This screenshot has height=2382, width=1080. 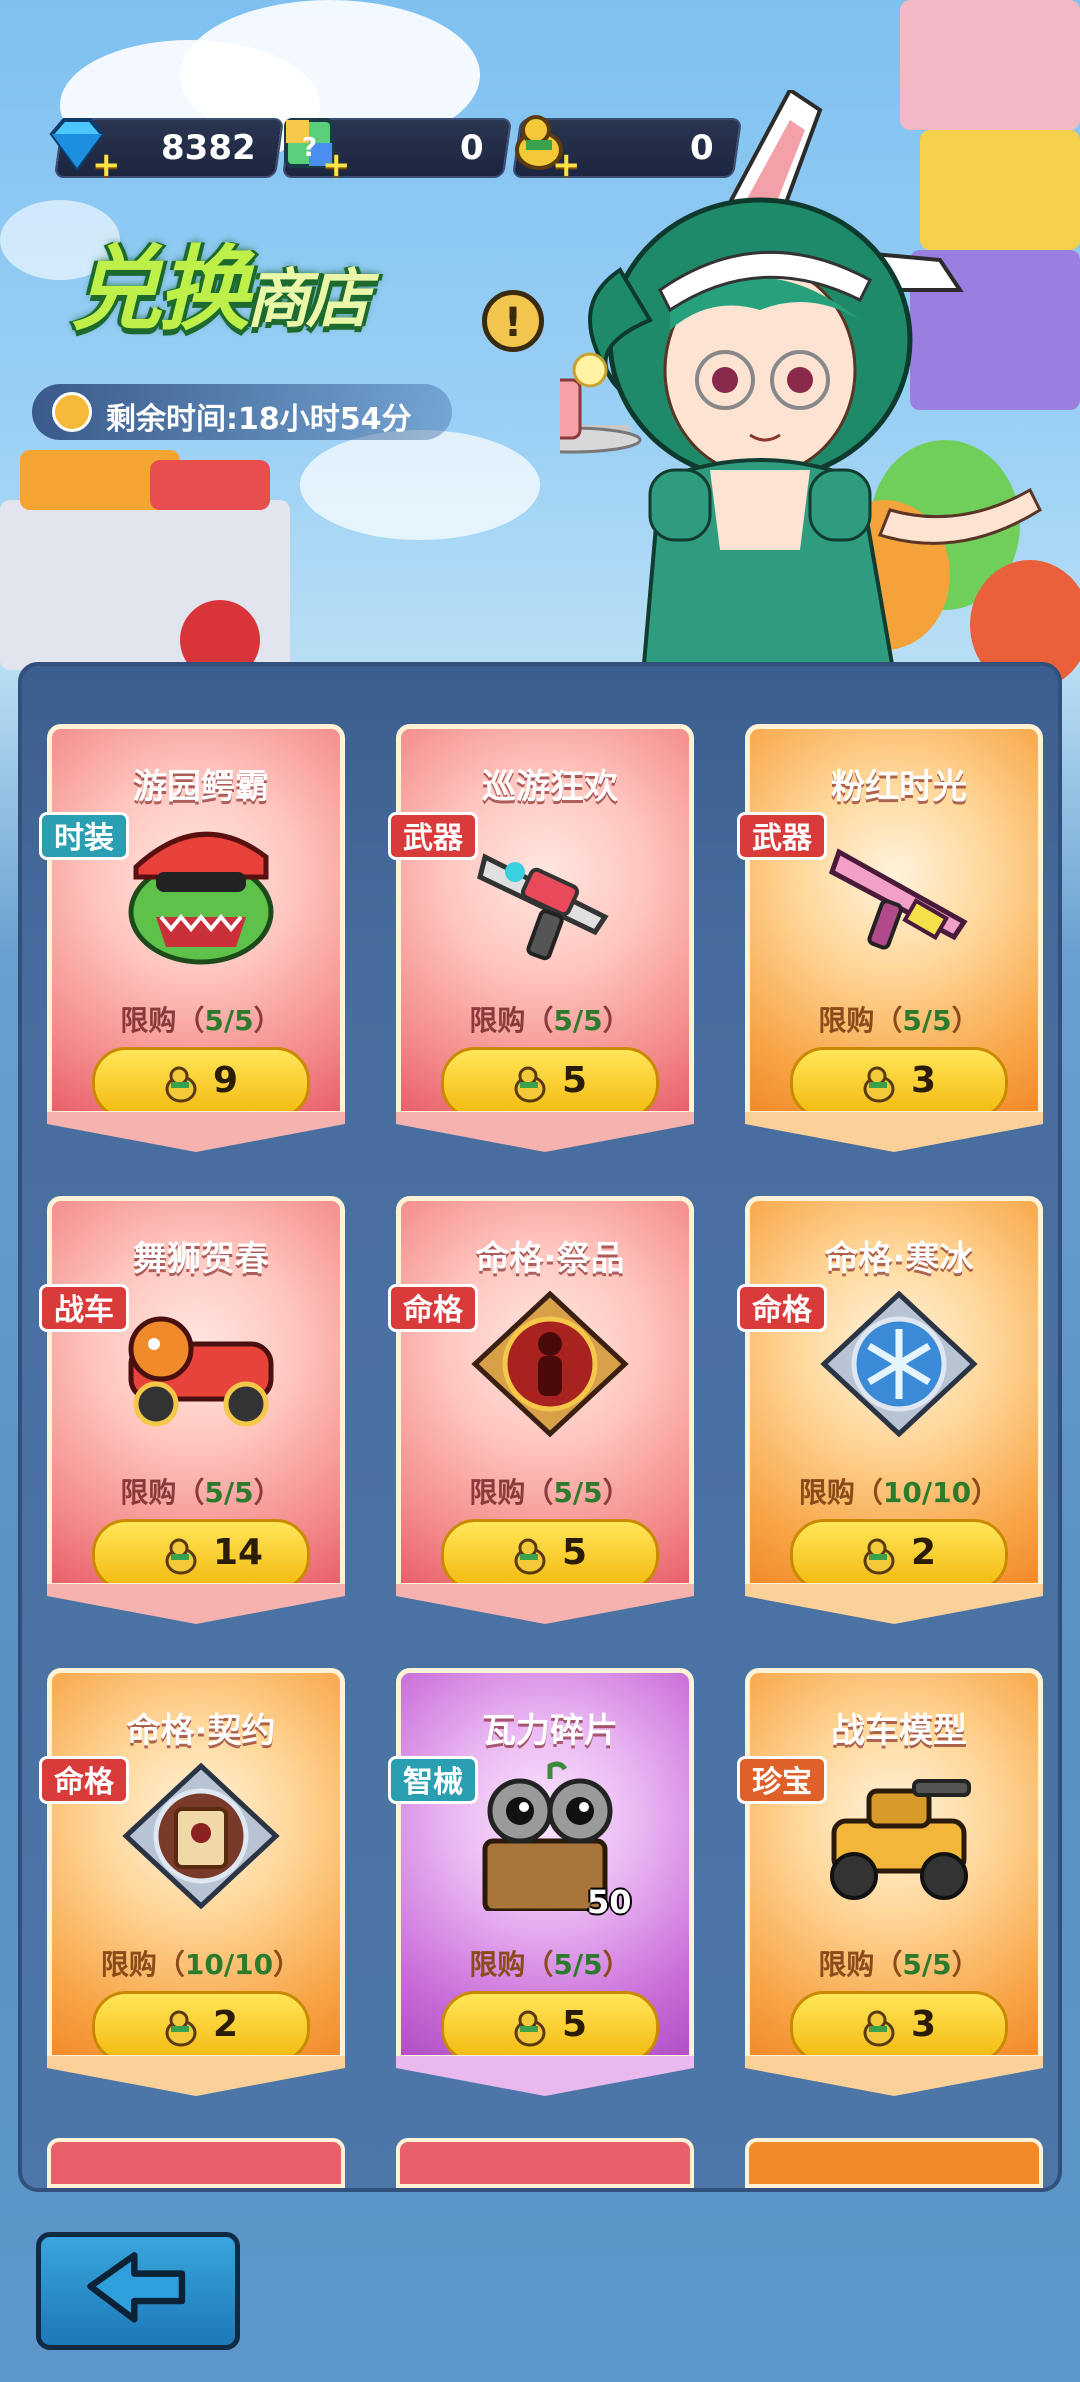 I want to click on currency-lucky-box-value: 0, so click(x=472, y=148).